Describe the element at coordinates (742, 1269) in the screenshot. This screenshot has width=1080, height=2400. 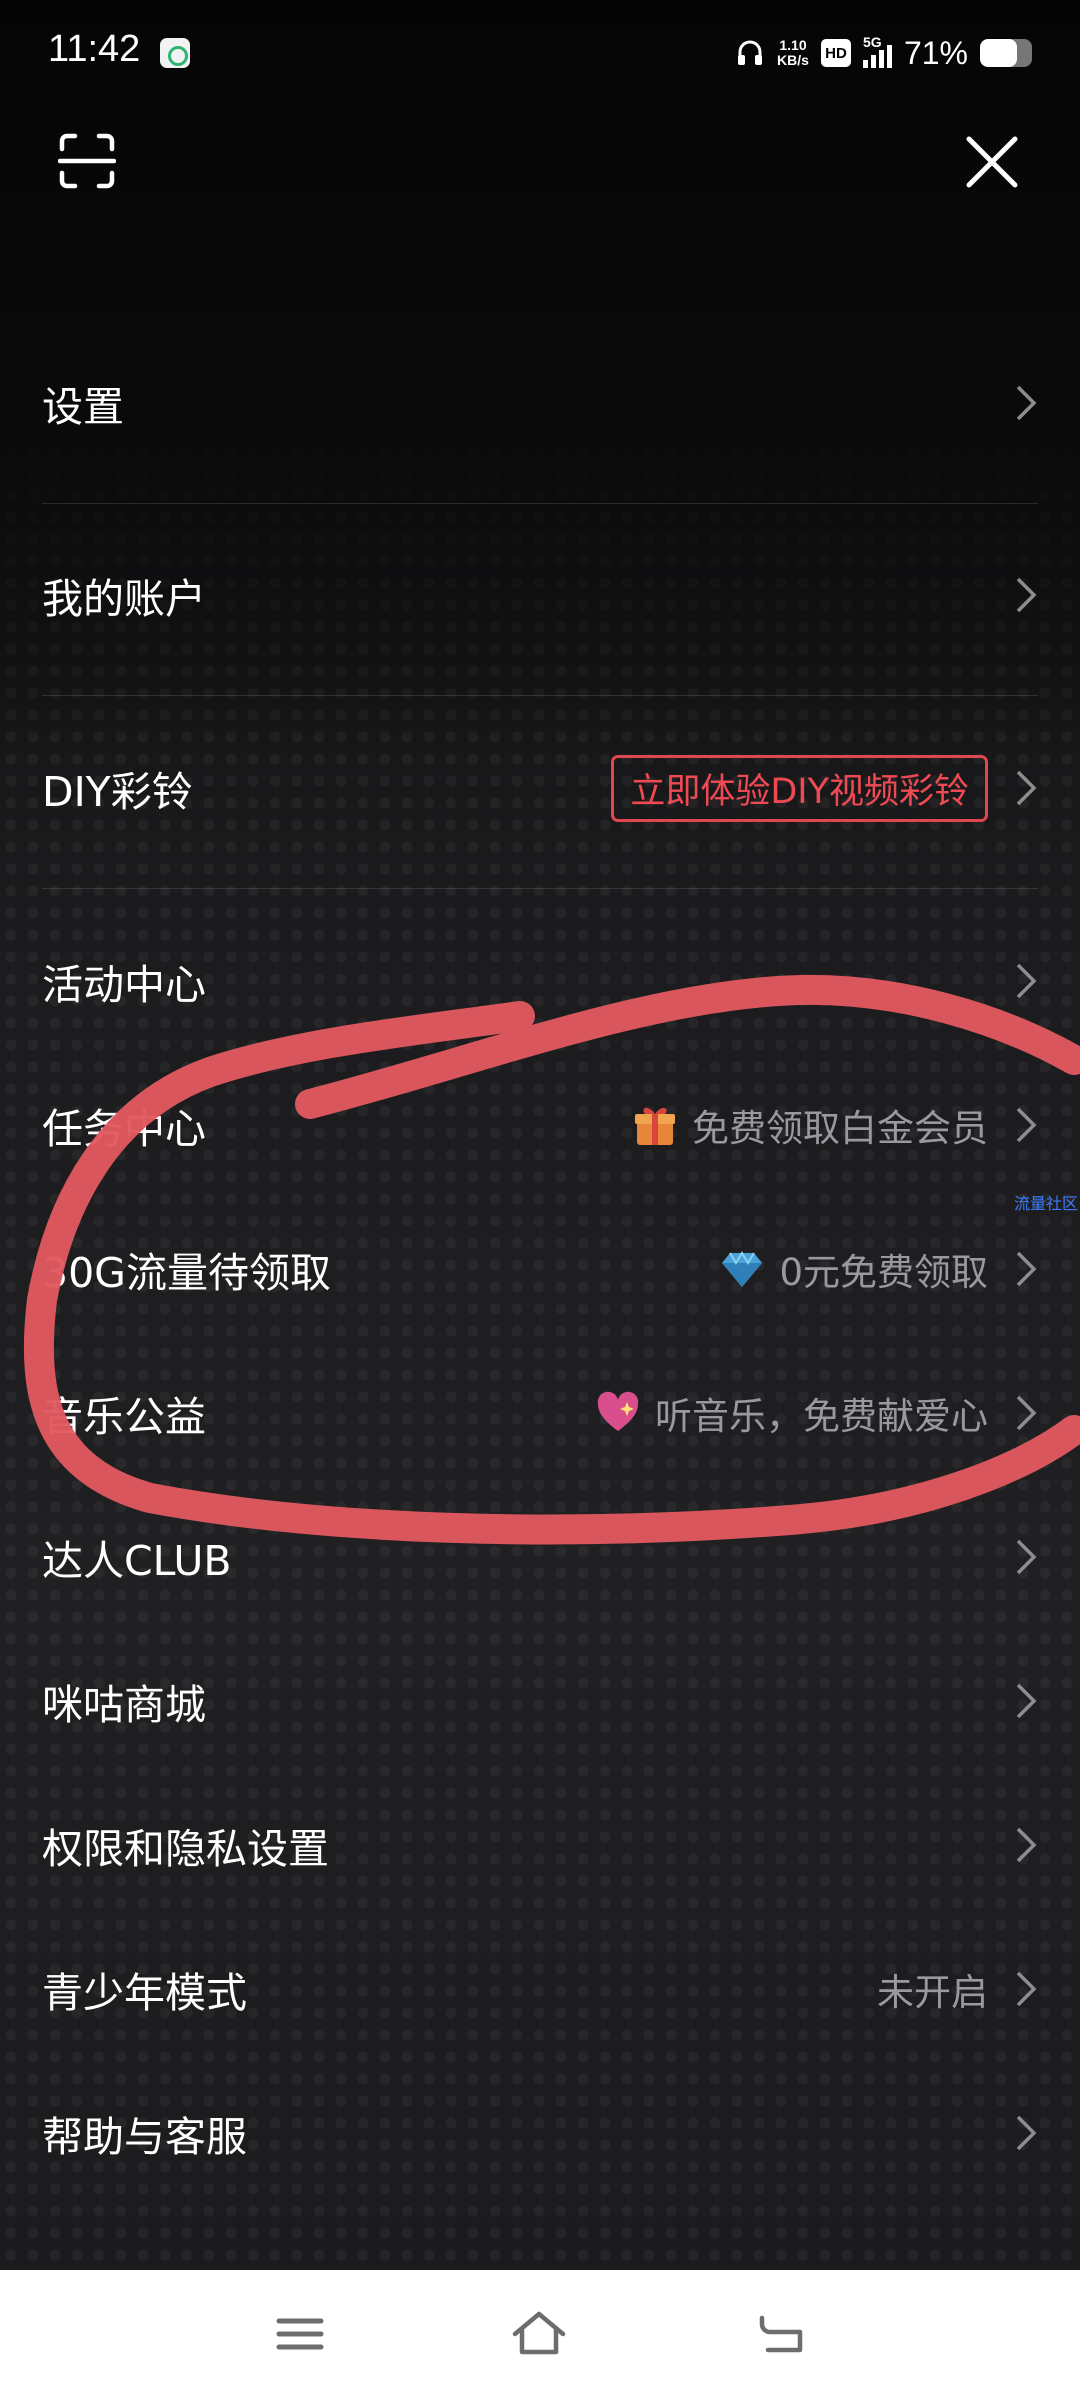
I see `diamond-icon` at that location.